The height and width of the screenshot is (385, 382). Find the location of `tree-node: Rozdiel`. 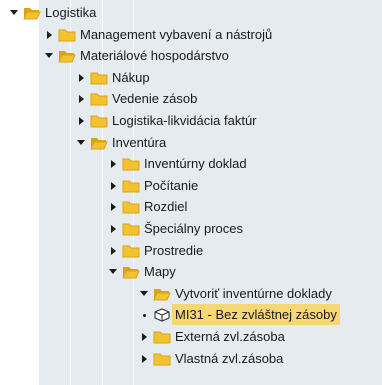

tree-node: Rozdiel is located at coordinates (148, 206).